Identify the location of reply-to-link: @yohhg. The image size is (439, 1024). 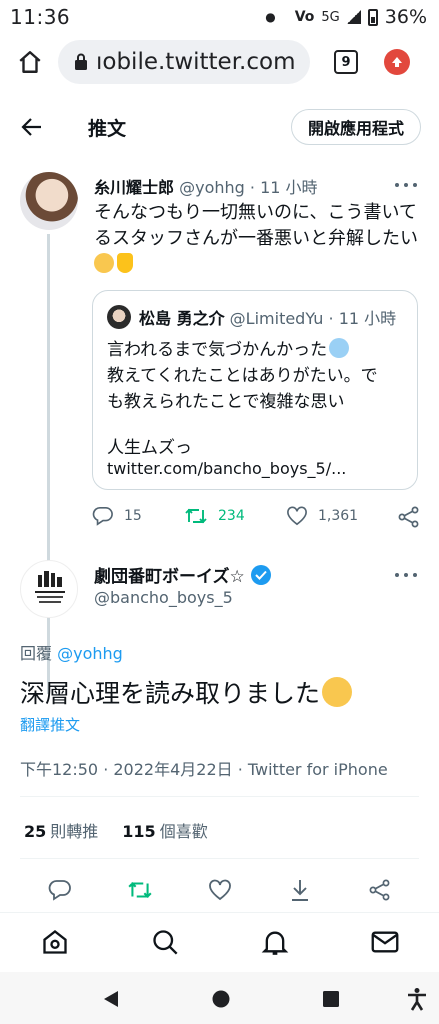
(90, 653).